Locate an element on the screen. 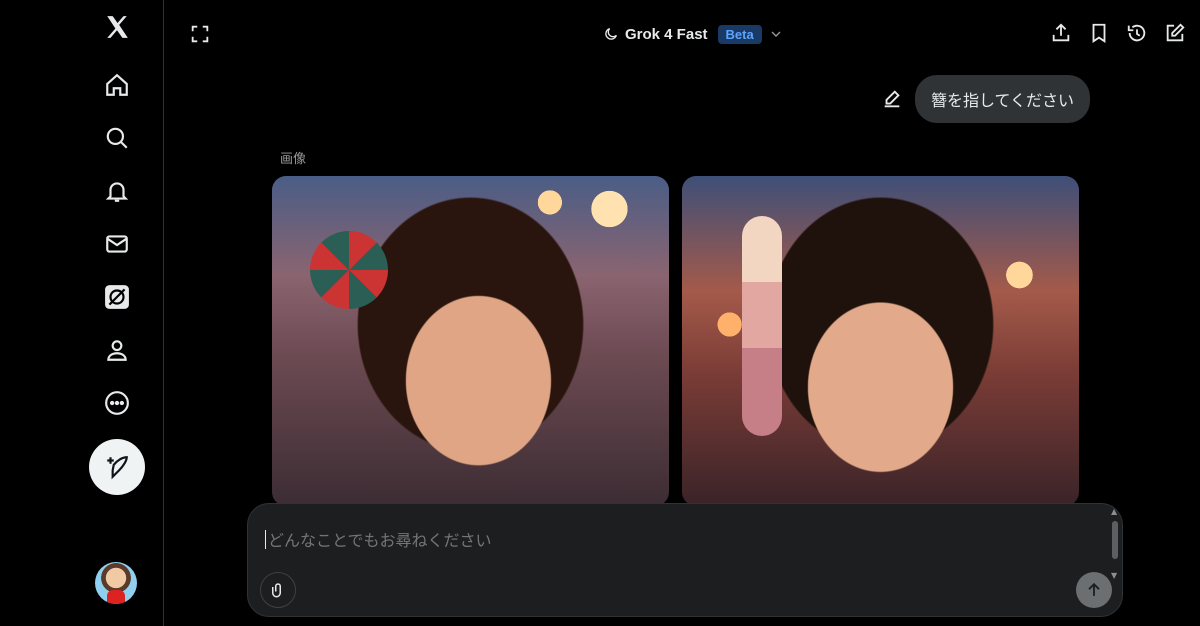 This screenshot has height=626, width=1200. scroll-up-icon: ▲ is located at coordinates (1114, 511).